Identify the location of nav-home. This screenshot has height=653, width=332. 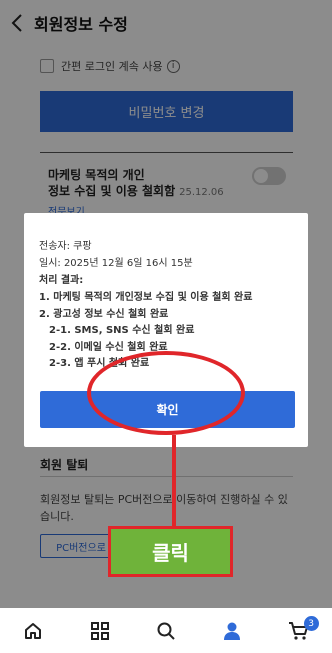
(33, 630).